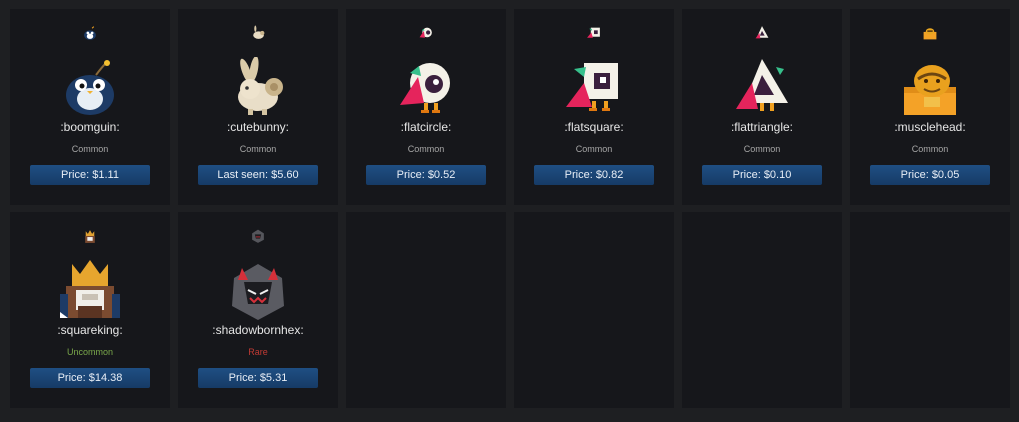 The image size is (1019, 422). I want to click on price-button: Price: $5.31, so click(258, 378).